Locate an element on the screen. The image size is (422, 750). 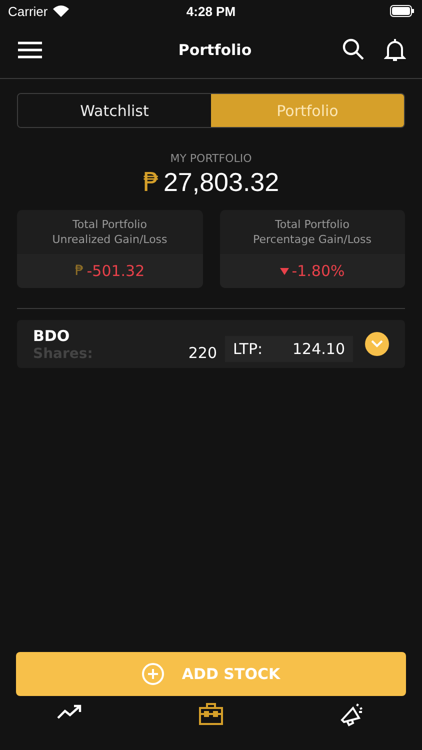
carrier-label: Carrier is located at coordinates (28, 11).